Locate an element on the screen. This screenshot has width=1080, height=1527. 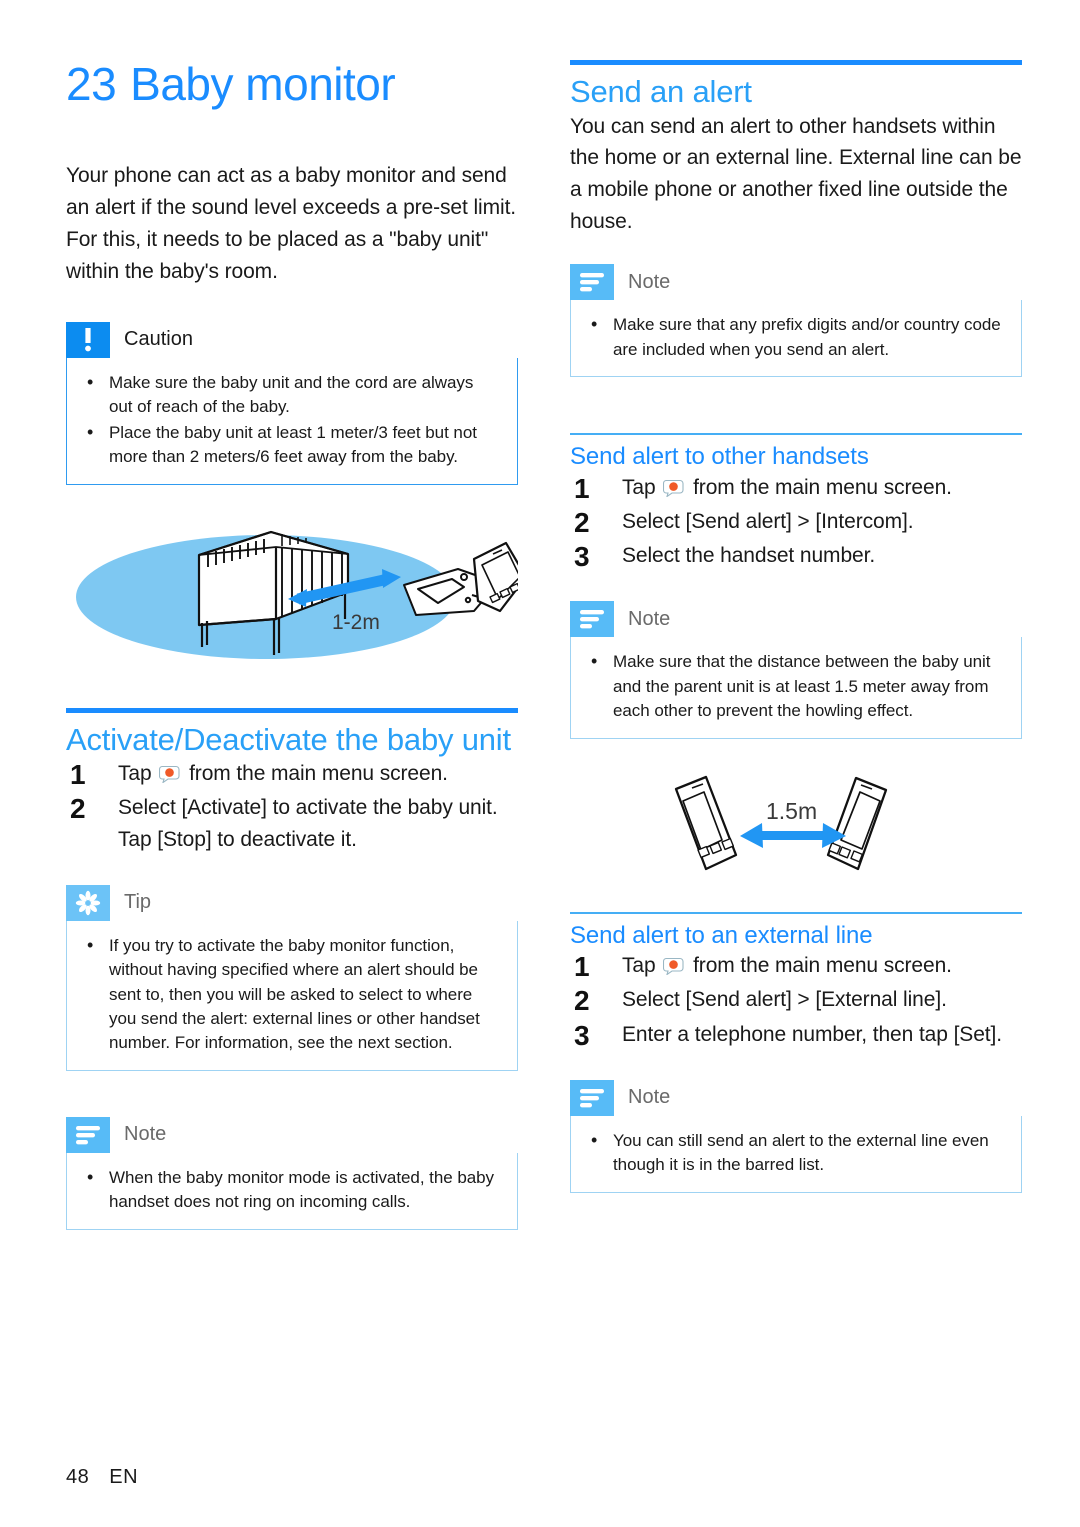
external-line-section: Send alert to an external line is located at coordinates (796, 931).